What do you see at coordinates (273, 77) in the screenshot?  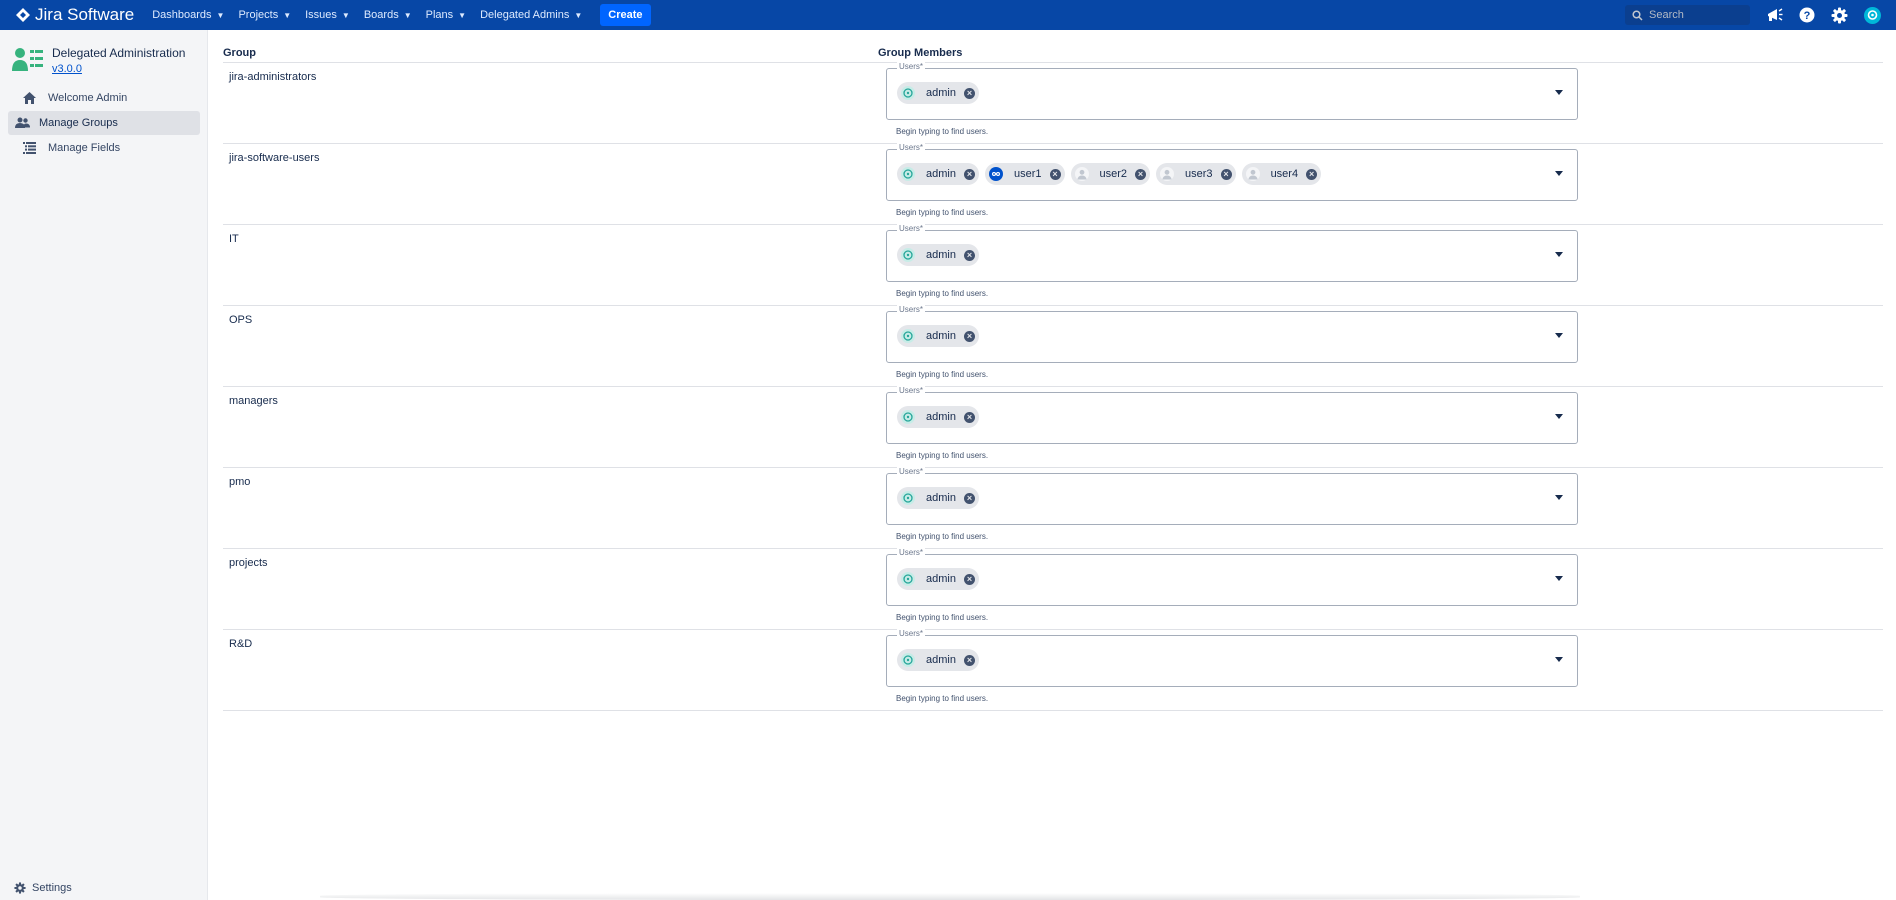 I see `group-name: jira-administrators` at bounding box center [273, 77].